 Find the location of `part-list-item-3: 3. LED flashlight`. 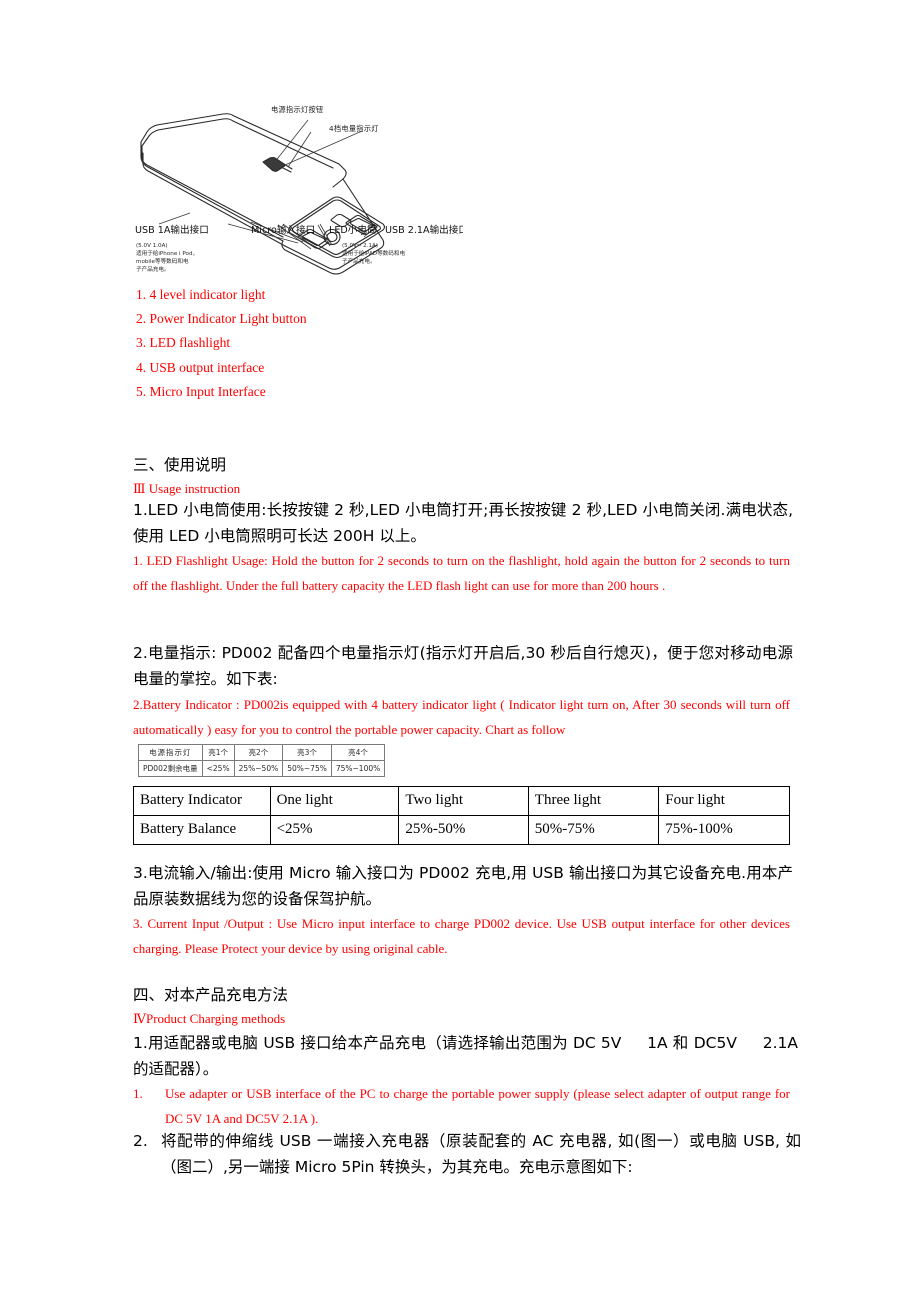

part-list-item-3: 3. LED flashlight is located at coordinates (183, 343).